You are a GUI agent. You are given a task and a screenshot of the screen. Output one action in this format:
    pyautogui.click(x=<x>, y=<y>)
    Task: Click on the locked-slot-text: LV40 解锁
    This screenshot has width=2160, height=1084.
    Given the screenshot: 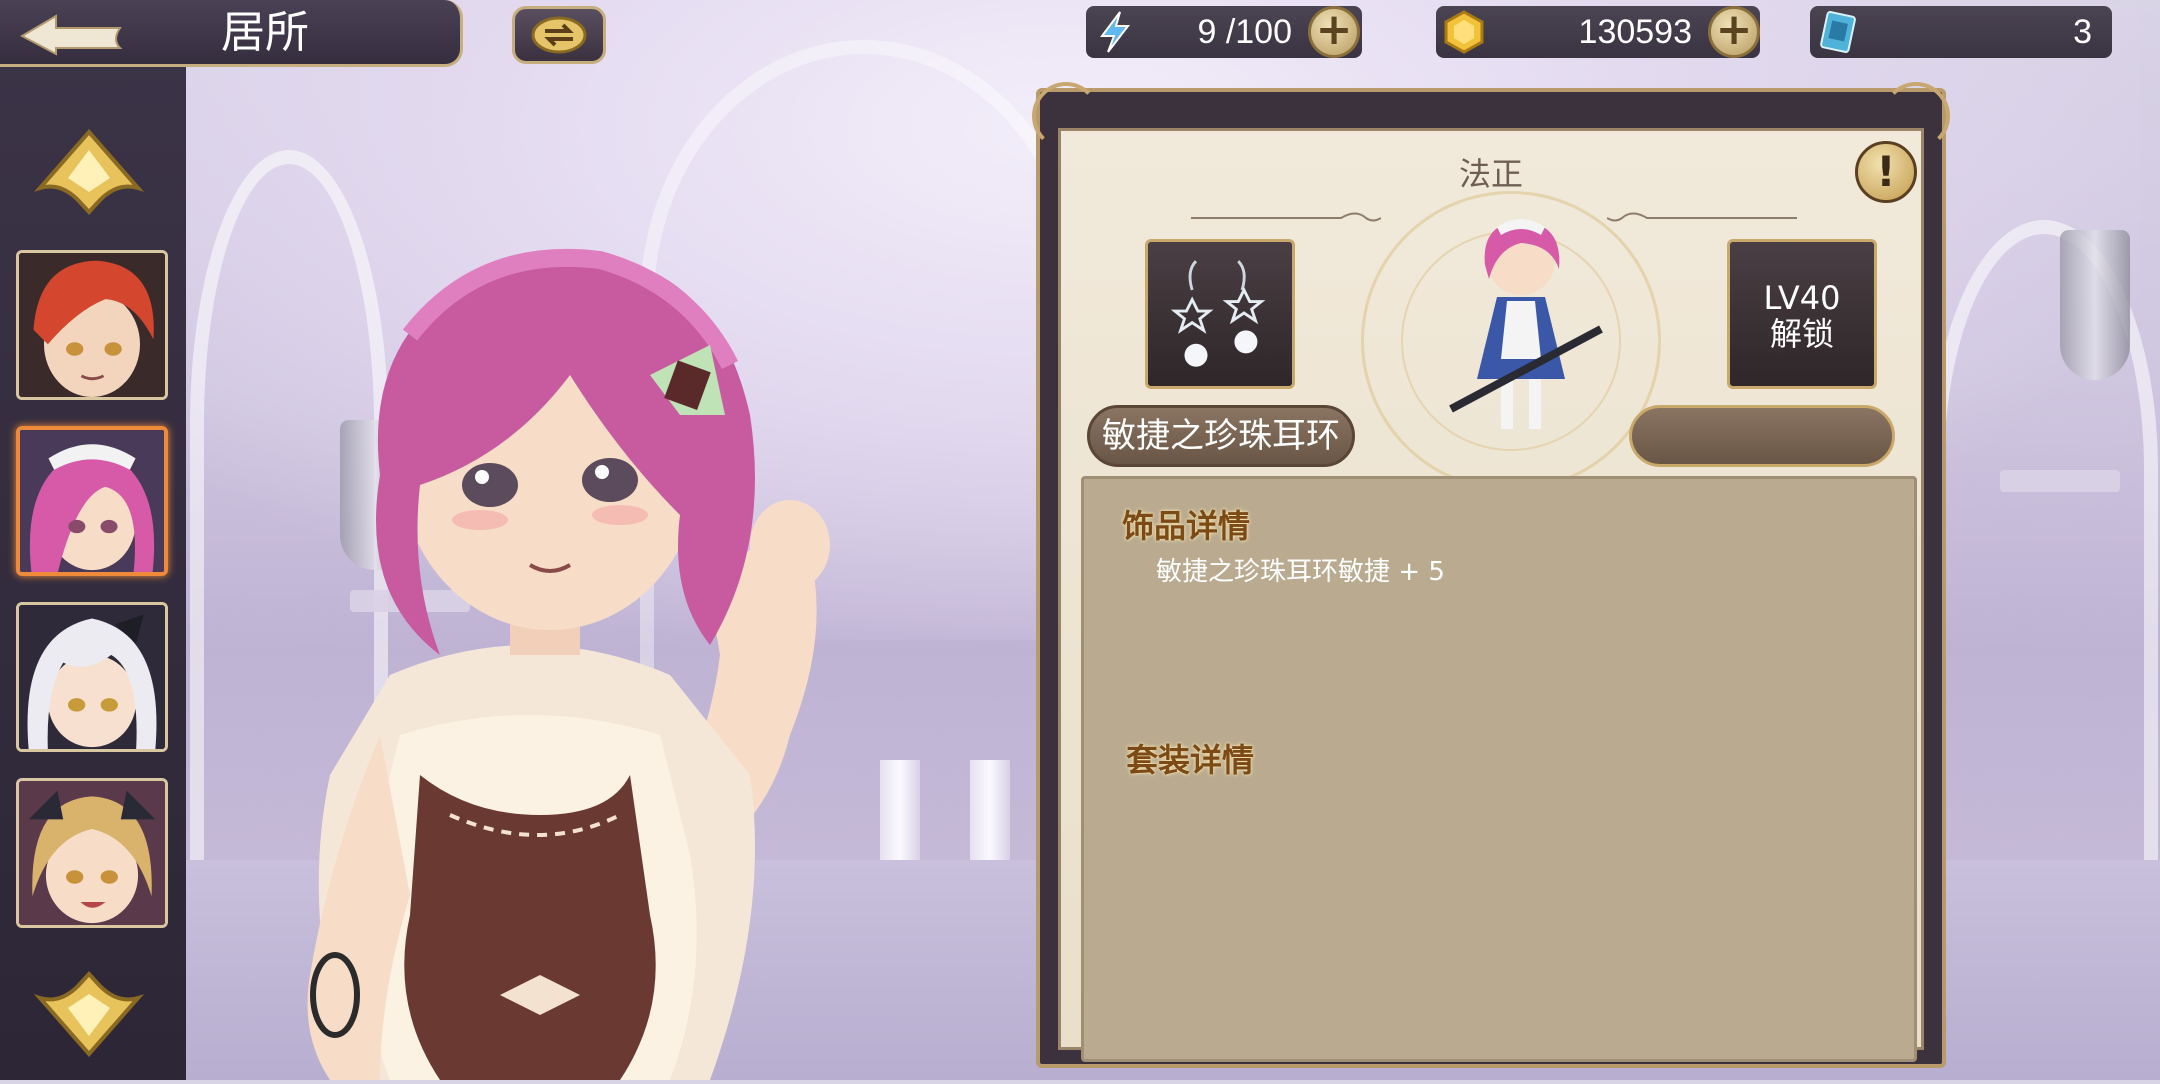 What is the action you would take?
    pyautogui.click(x=1802, y=297)
    